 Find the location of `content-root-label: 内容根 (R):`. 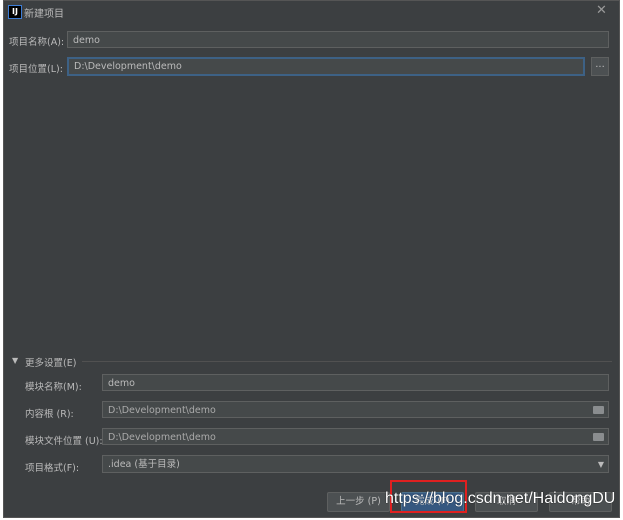

content-root-label: 内容根 (R): is located at coordinates (49, 414).